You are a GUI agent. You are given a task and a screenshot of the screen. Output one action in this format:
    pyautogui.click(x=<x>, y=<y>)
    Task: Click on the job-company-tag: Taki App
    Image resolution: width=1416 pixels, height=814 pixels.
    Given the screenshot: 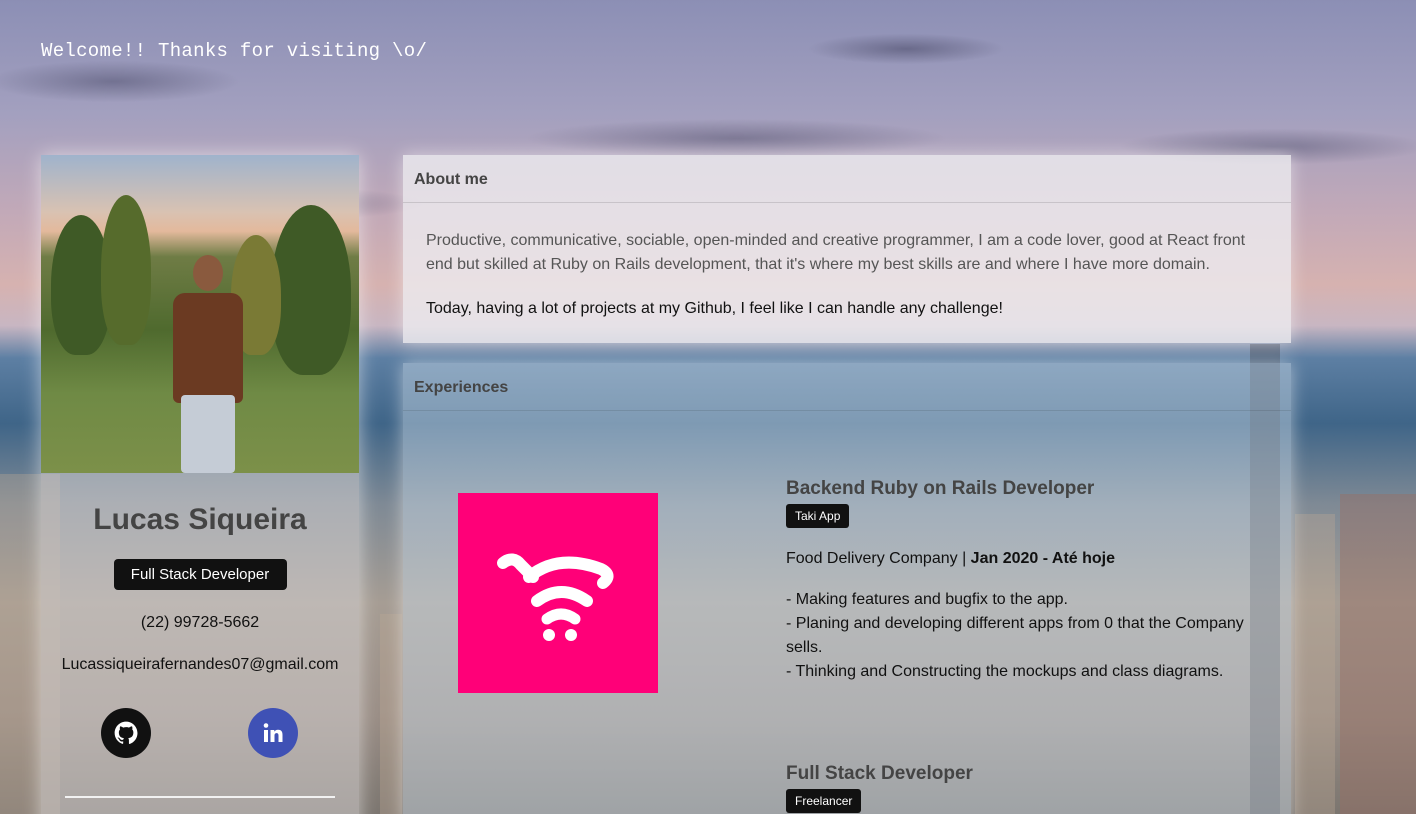 What is the action you would take?
    pyautogui.click(x=818, y=516)
    